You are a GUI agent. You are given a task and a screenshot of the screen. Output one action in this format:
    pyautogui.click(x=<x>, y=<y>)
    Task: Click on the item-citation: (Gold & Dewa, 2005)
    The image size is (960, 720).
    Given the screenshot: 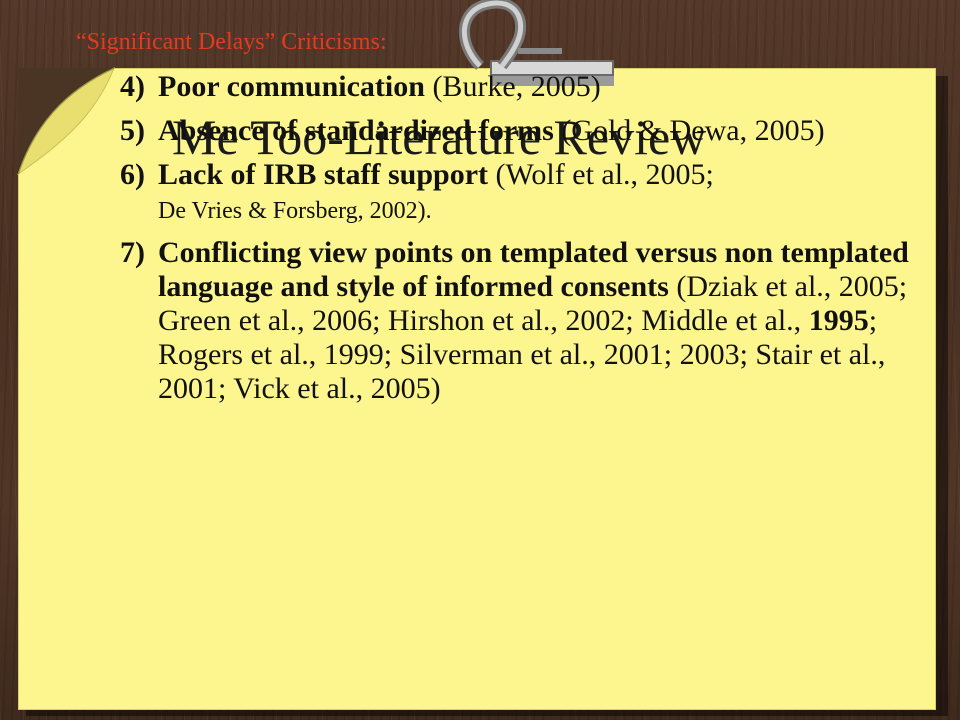 What is the action you would take?
    pyautogui.click(x=689, y=130)
    